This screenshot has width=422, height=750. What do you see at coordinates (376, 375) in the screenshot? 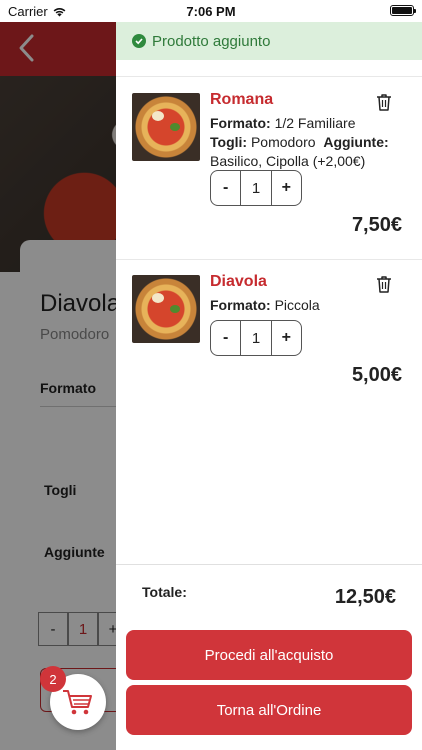
I see `item-price: 5,00€` at bounding box center [376, 375].